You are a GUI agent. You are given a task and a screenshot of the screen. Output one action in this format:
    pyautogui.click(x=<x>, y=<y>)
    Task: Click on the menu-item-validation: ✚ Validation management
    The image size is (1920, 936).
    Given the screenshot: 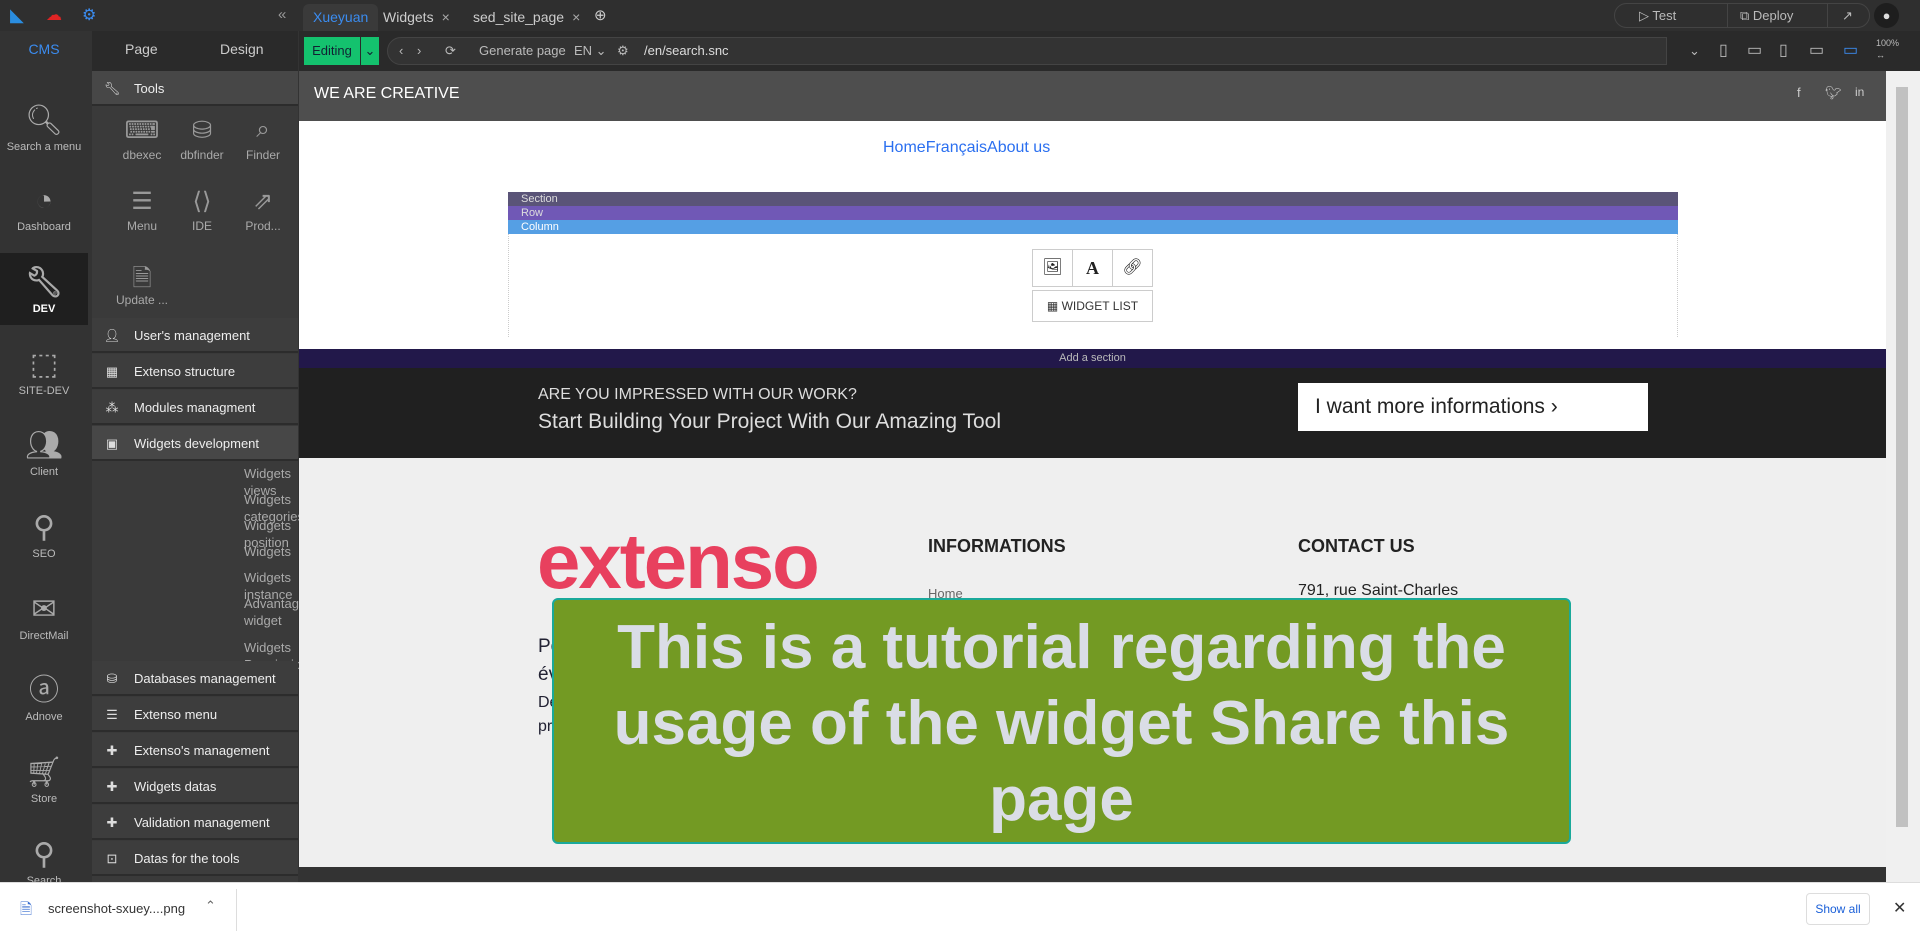 What is the action you would take?
    pyautogui.click(x=195, y=822)
    